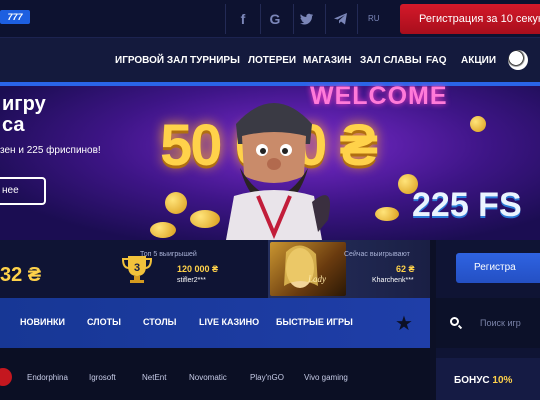 The image size is (540, 400). What do you see at coordinates (23, 191) in the screenshot?
I see `hero-more-button: нее` at bounding box center [23, 191].